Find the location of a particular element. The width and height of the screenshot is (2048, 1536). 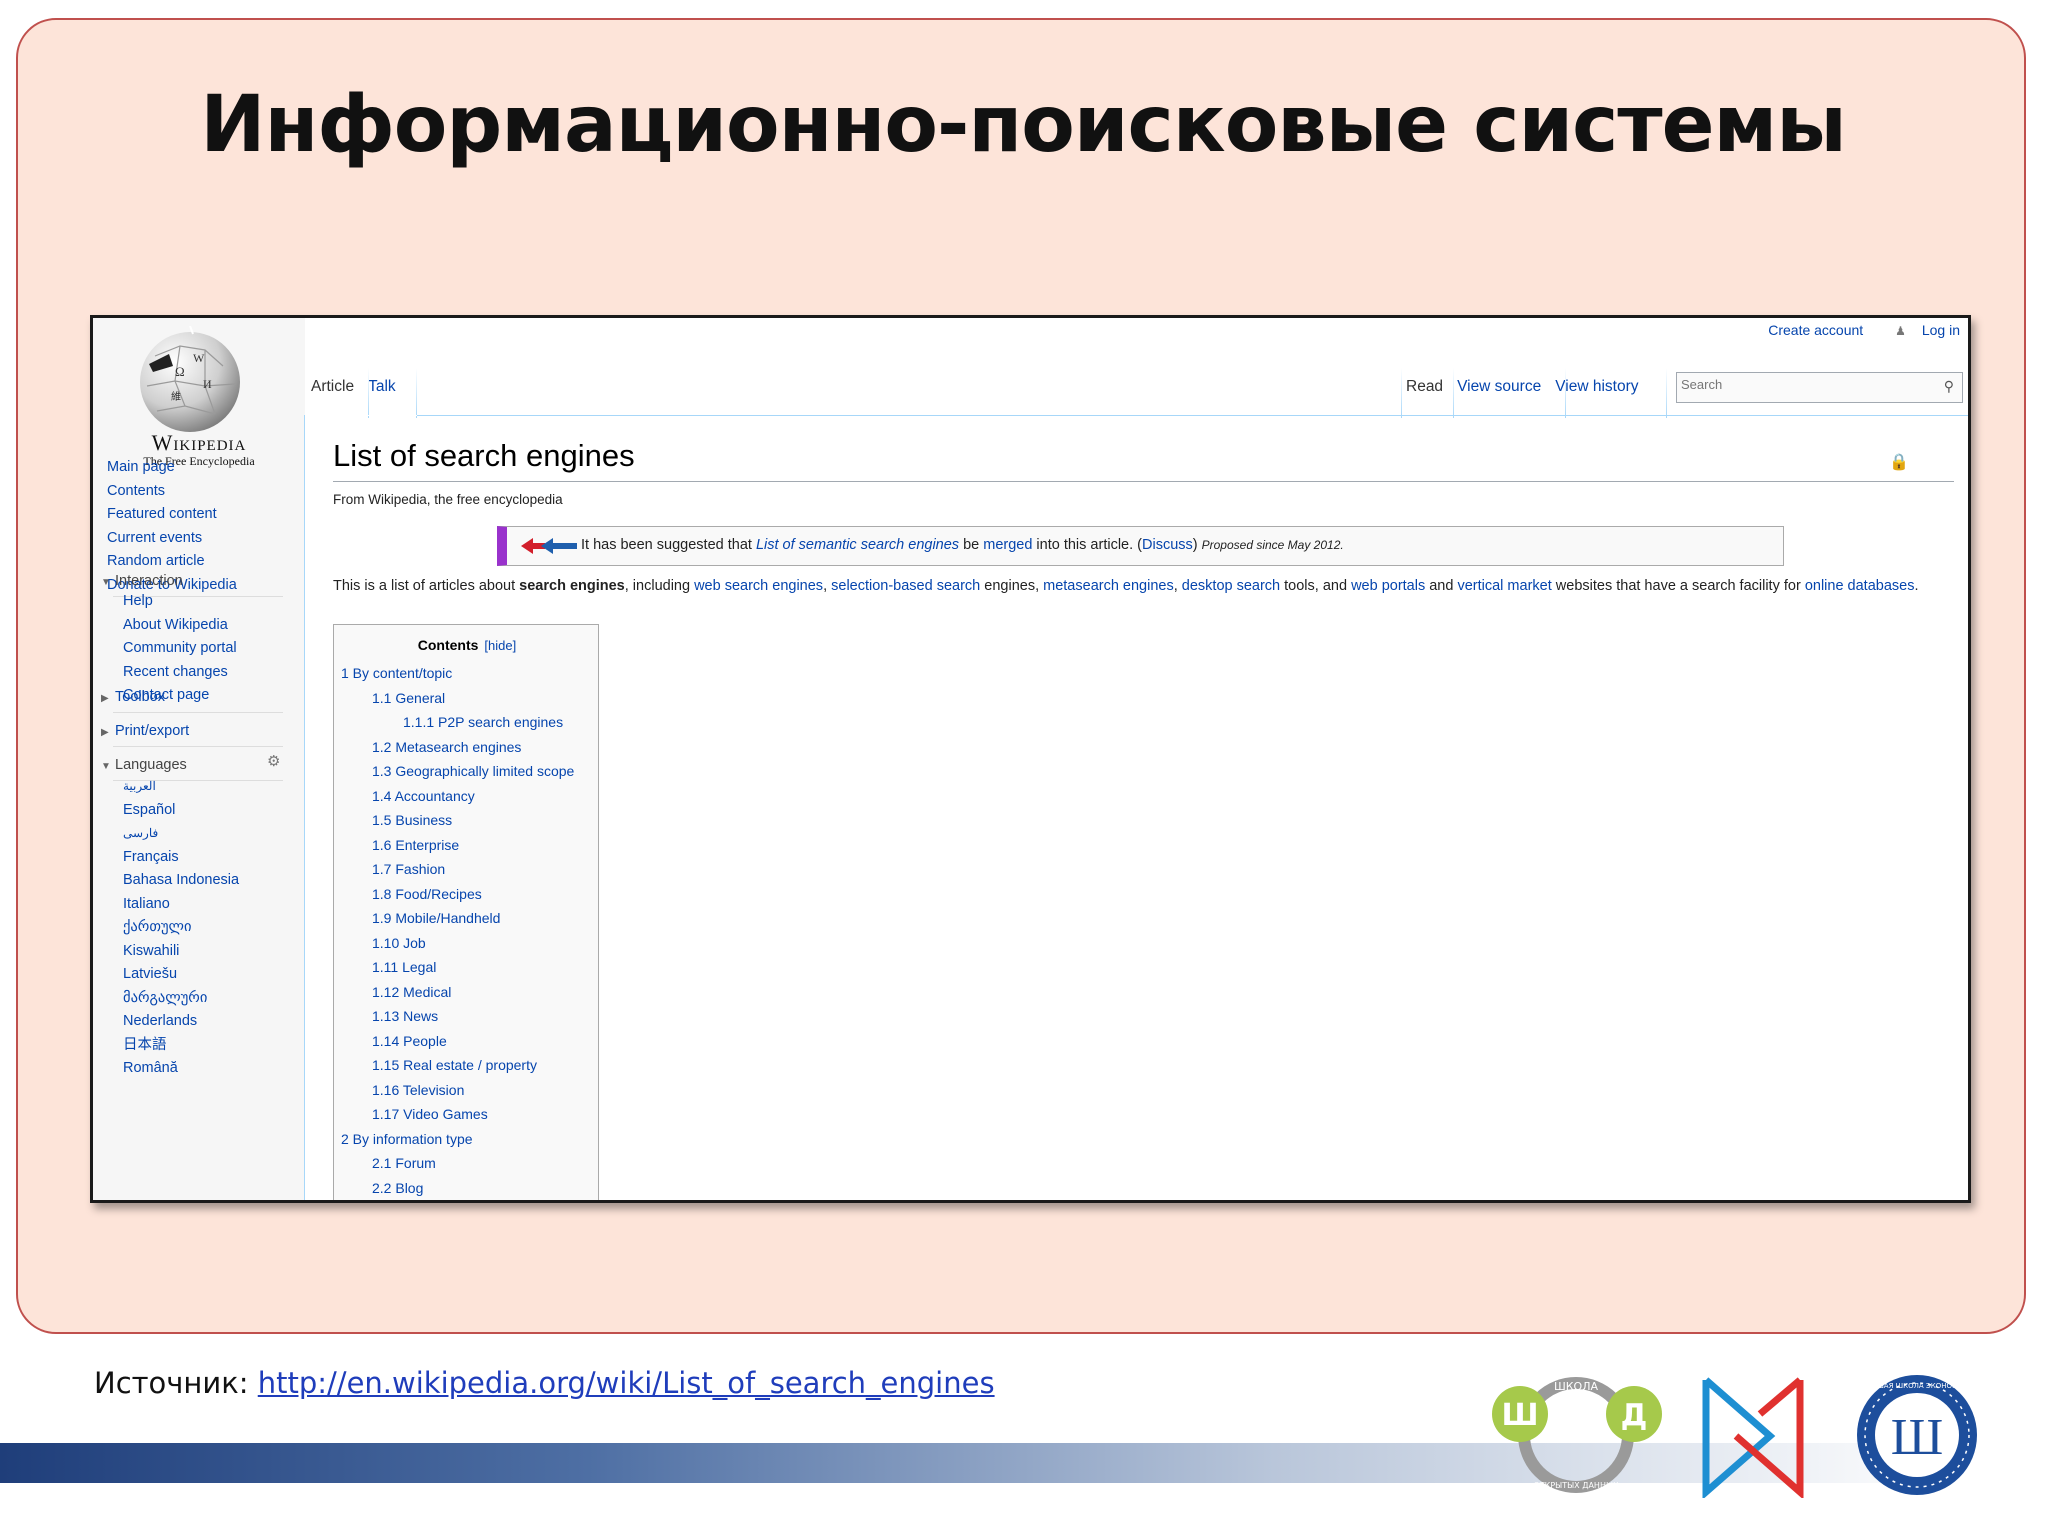

print-export-heading: ▶ Print/export is located at coordinates (145, 731).